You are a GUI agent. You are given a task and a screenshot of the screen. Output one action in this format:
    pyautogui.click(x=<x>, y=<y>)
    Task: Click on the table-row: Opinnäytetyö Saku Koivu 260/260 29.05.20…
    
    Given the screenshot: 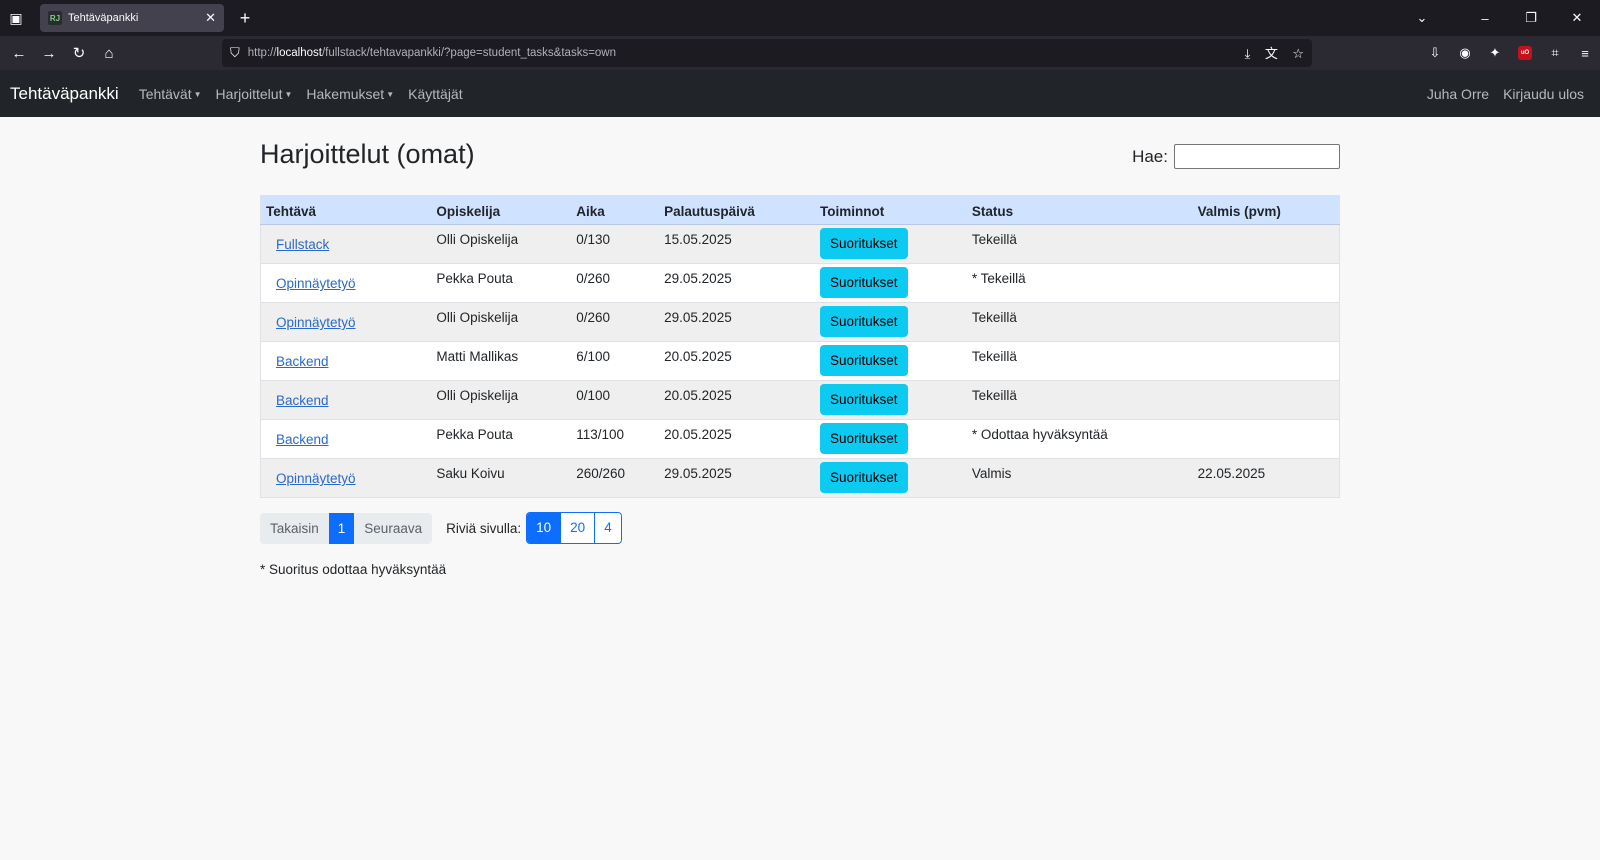 What is the action you would take?
    pyautogui.click(x=800, y=478)
    